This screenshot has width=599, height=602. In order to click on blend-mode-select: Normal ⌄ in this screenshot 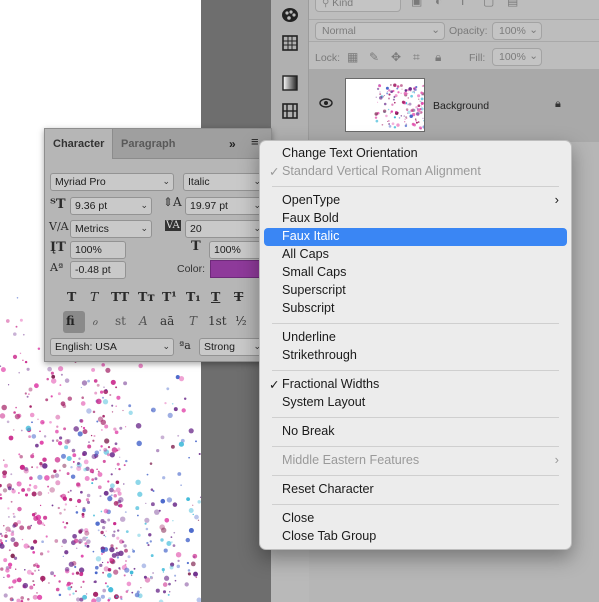, I will do `click(380, 31)`.